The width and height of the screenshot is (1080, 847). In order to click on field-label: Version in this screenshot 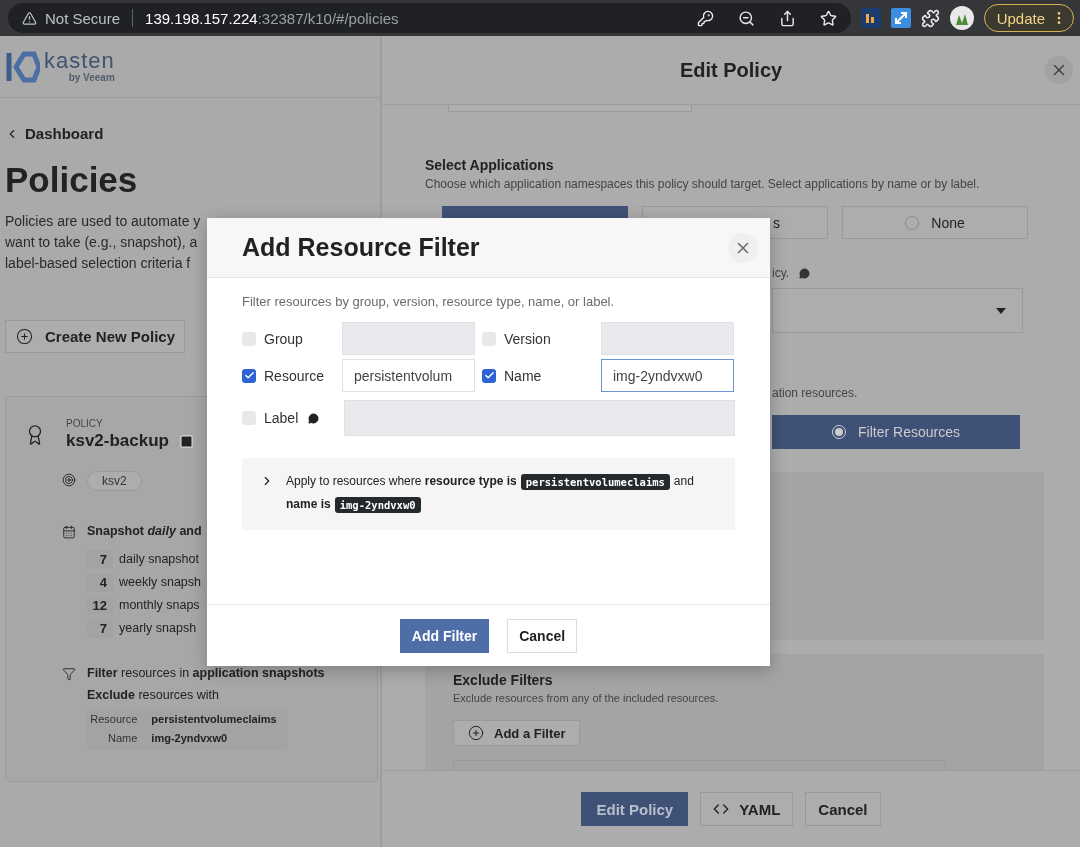, I will do `click(527, 338)`.